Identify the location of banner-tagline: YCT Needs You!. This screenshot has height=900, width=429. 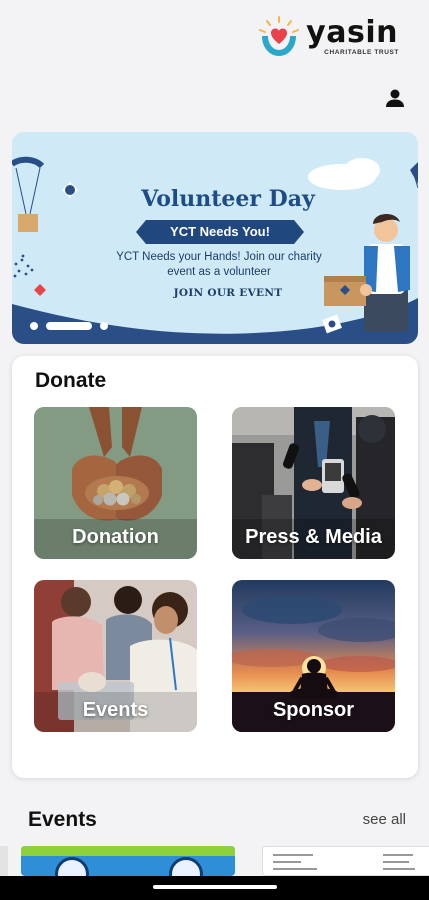
(220, 232).